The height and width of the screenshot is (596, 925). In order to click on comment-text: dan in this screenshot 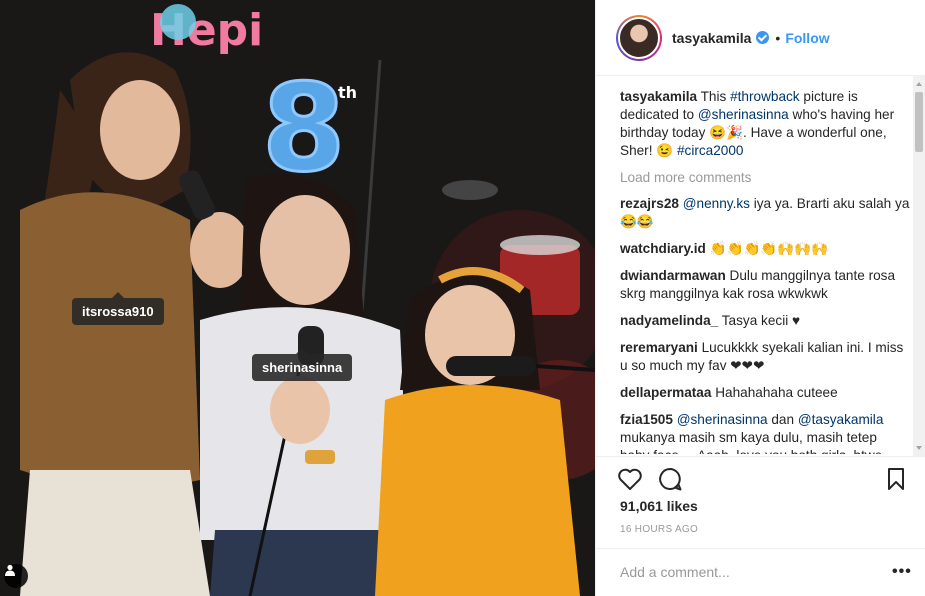, I will do `click(782, 419)`.